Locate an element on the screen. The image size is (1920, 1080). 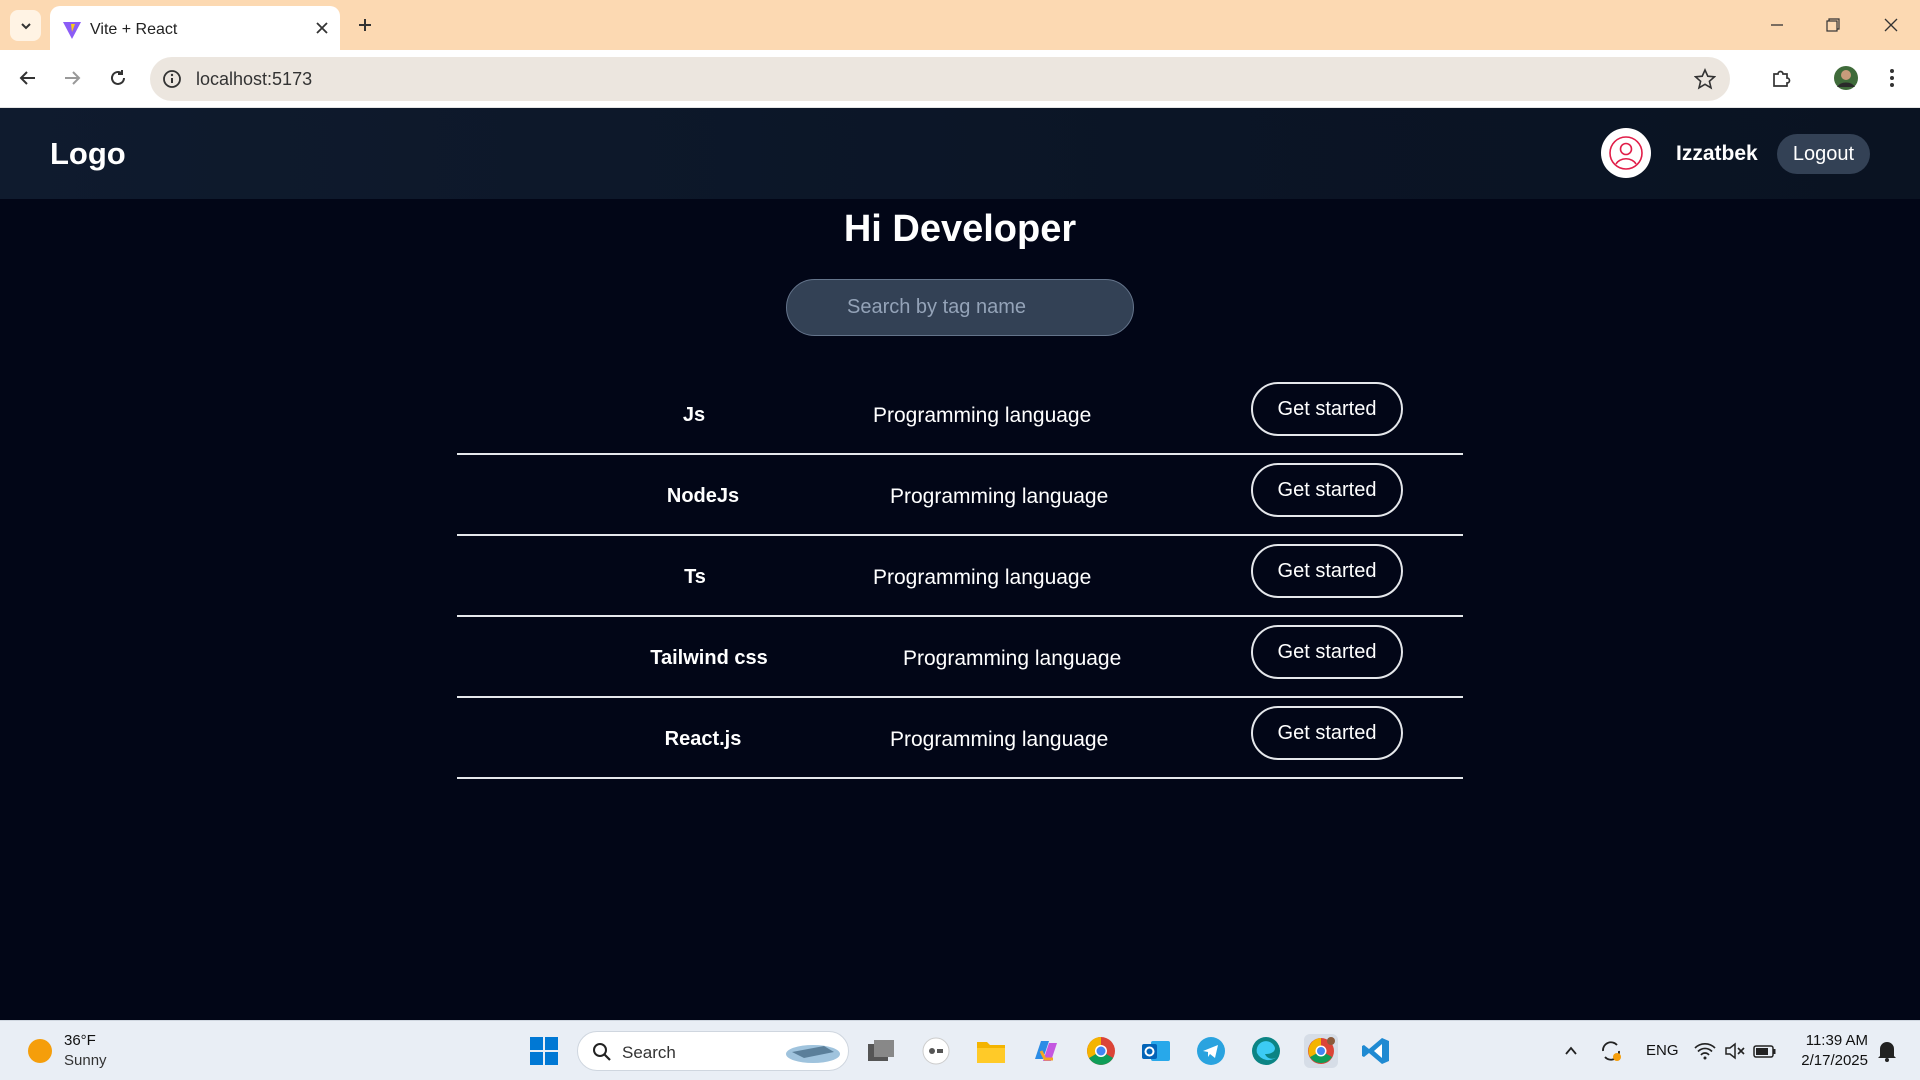
telegram-icon is located at coordinates (1211, 1051).